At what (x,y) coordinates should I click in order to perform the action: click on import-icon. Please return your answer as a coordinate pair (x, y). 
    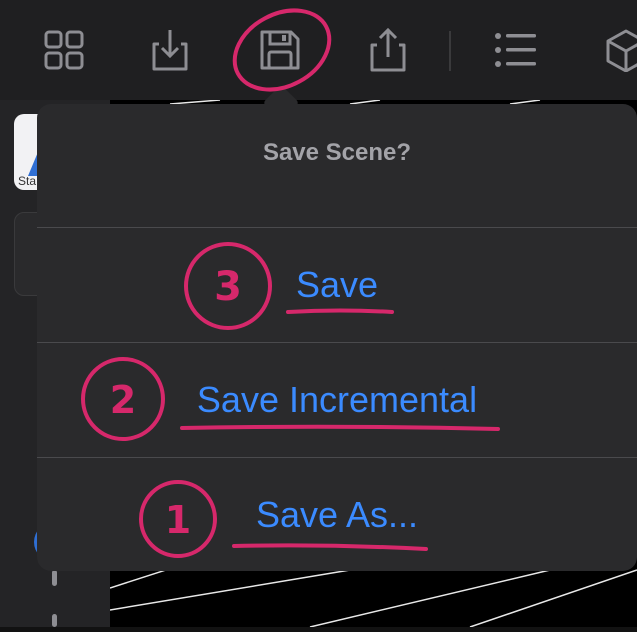
    Looking at the image, I should click on (170, 50).